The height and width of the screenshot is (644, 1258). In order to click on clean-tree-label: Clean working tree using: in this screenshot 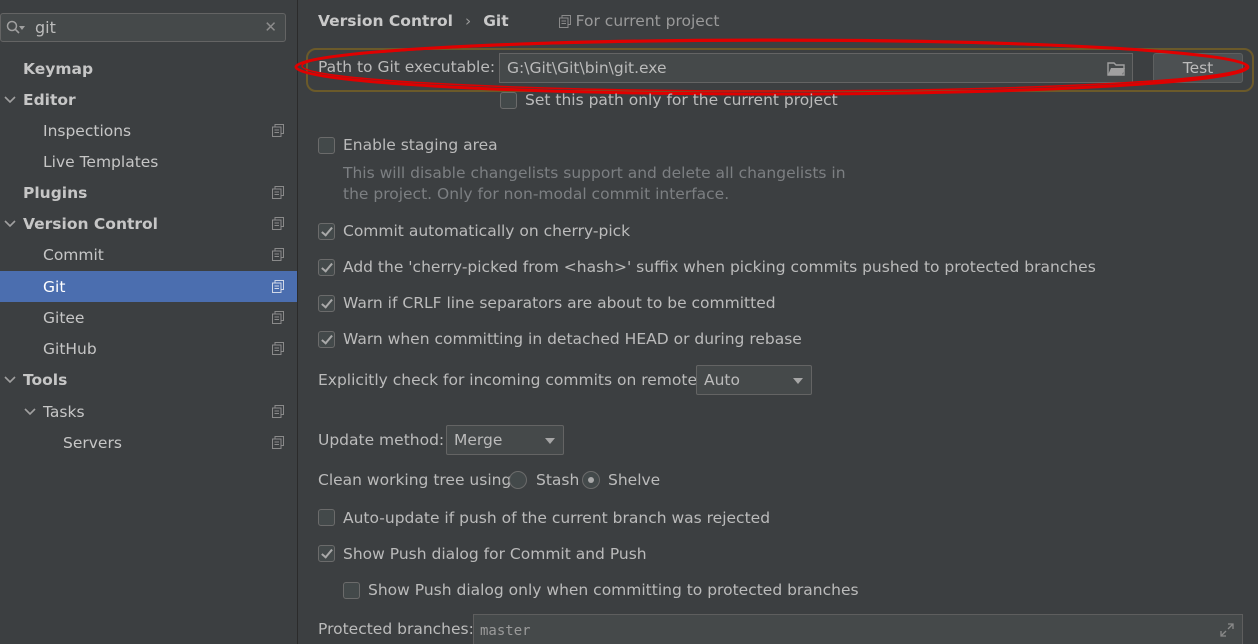, I will do `click(417, 480)`.